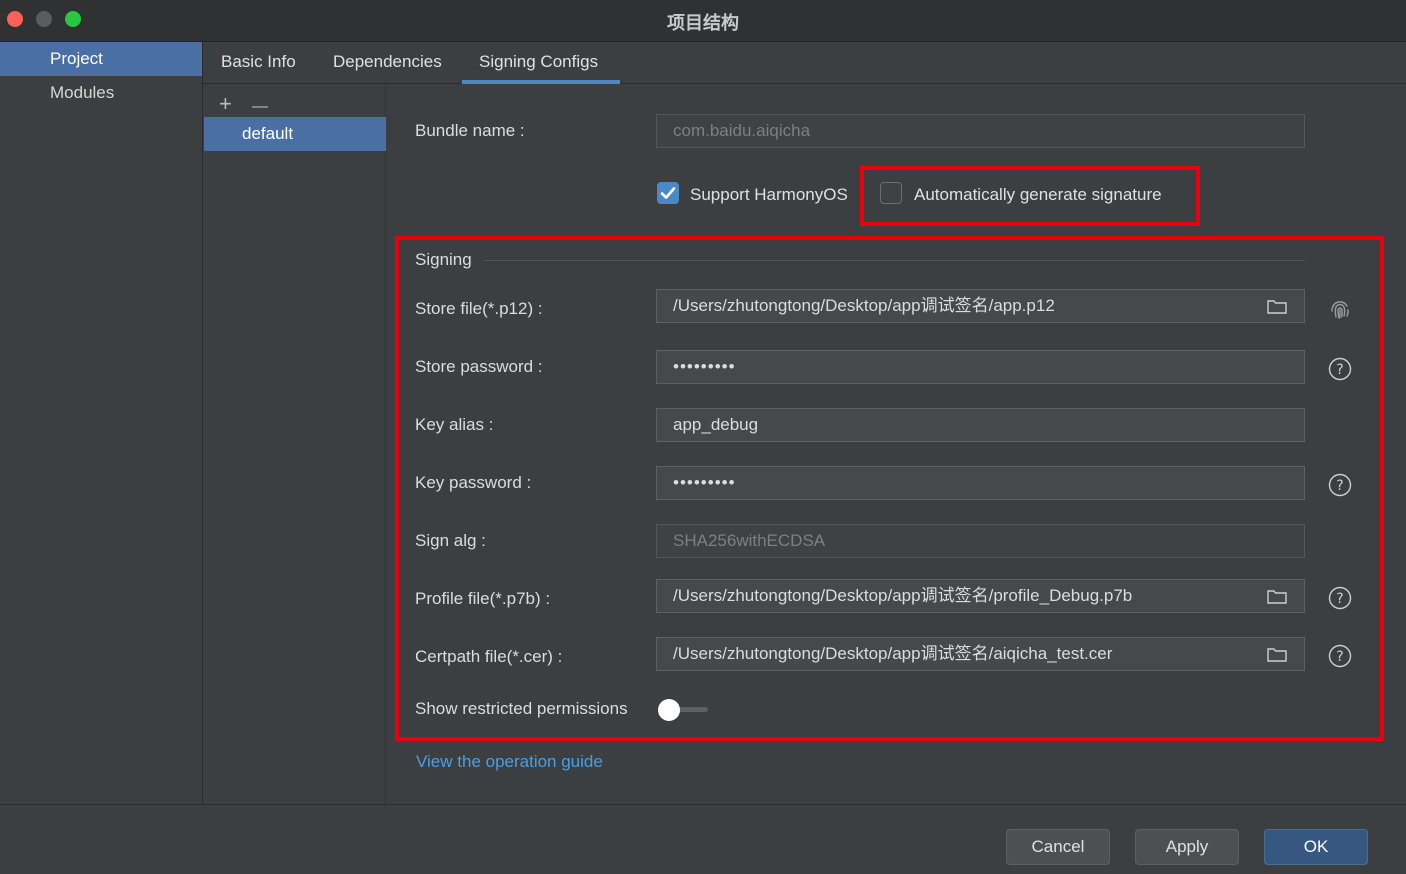 The height and width of the screenshot is (874, 1406). What do you see at coordinates (225, 103) in the screenshot?
I see `add-config-button: +` at bounding box center [225, 103].